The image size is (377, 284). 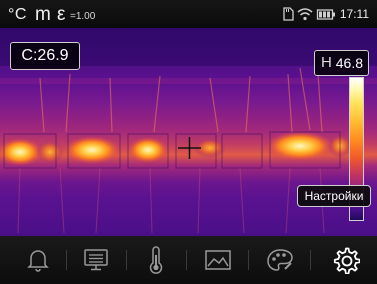 I want to click on temperature-unit: °C, so click(x=17, y=15).